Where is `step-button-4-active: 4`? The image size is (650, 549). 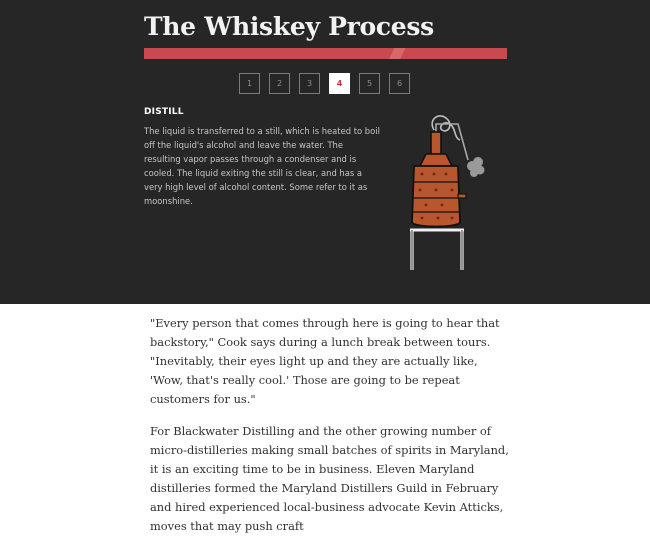
step-button-4-active: 4 is located at coordinates (339, 83).